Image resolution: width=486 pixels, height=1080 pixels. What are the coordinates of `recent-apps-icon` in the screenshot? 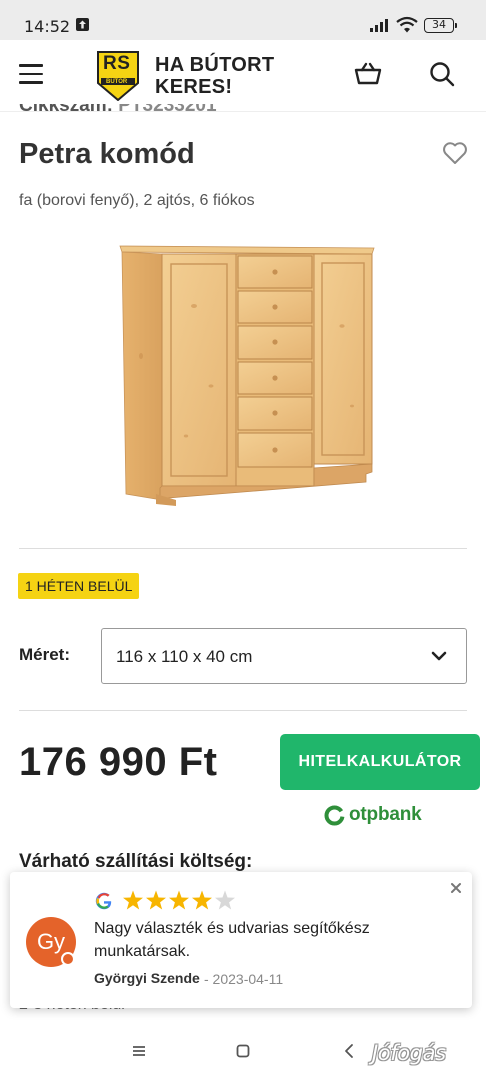 It's located at (139, 1051).